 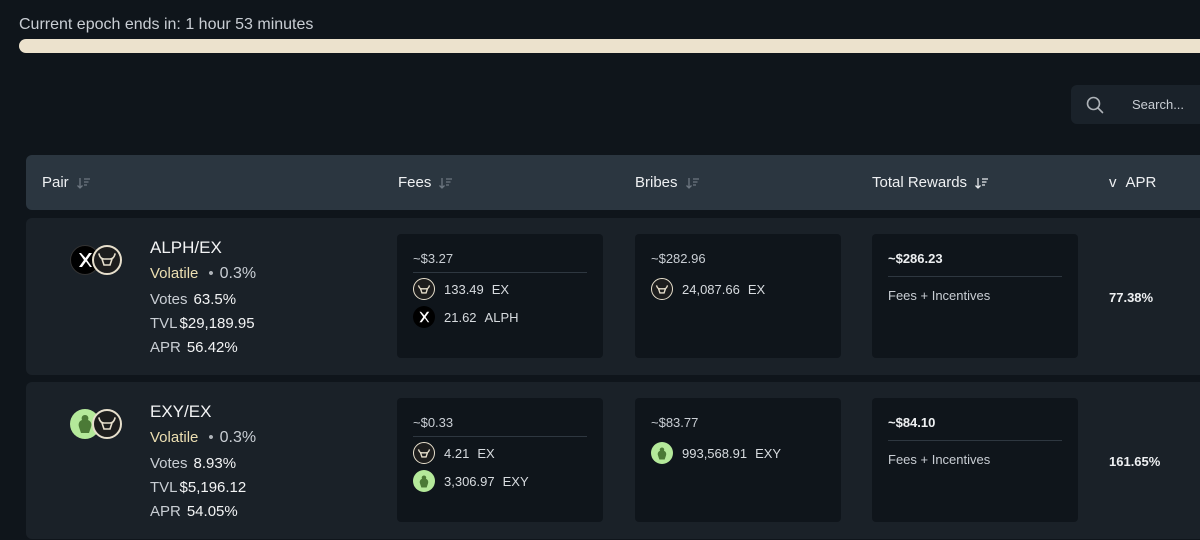 I want to click on search-input, so click(x=1166, y=104).